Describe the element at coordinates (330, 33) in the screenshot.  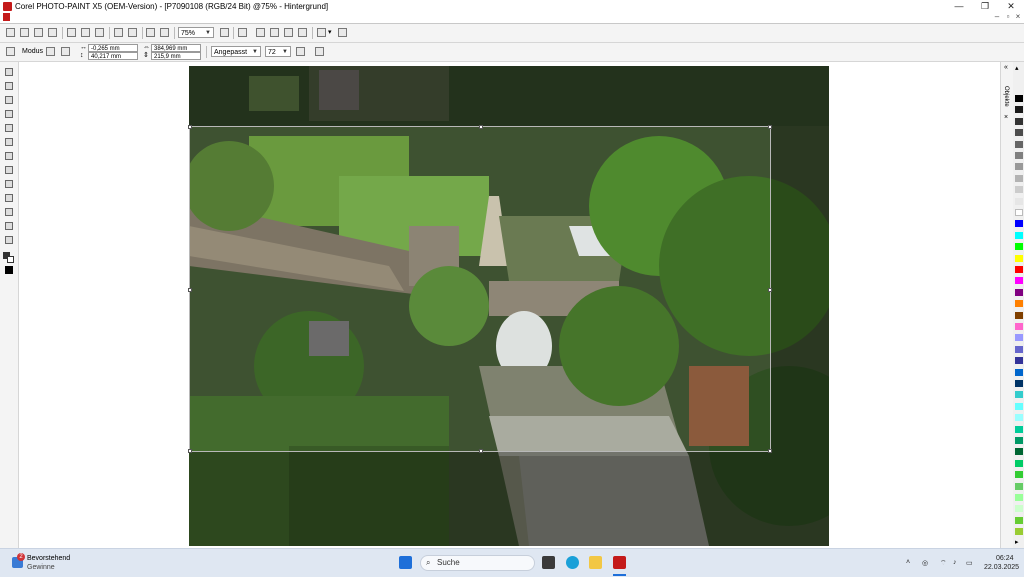
I see `chevron-down-icon: ▾` at that location.